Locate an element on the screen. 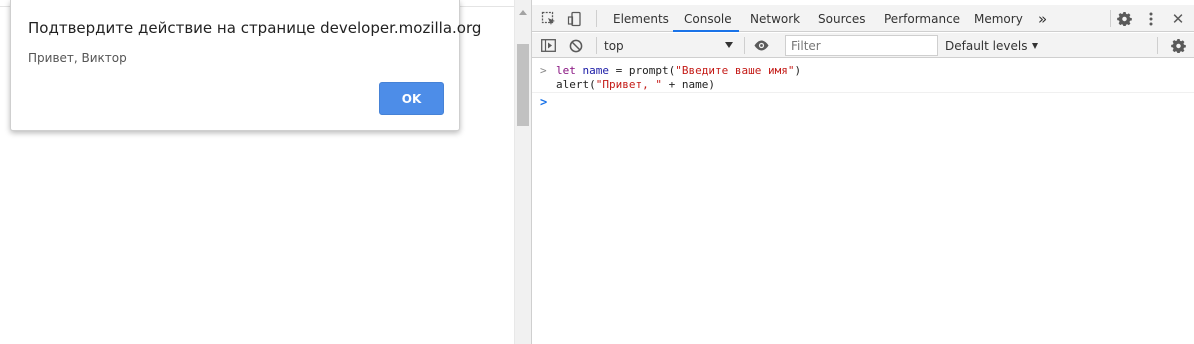 The height and width of the screenshot is (344, 1194). page-scrollbar is located at coordinates (522, 172).